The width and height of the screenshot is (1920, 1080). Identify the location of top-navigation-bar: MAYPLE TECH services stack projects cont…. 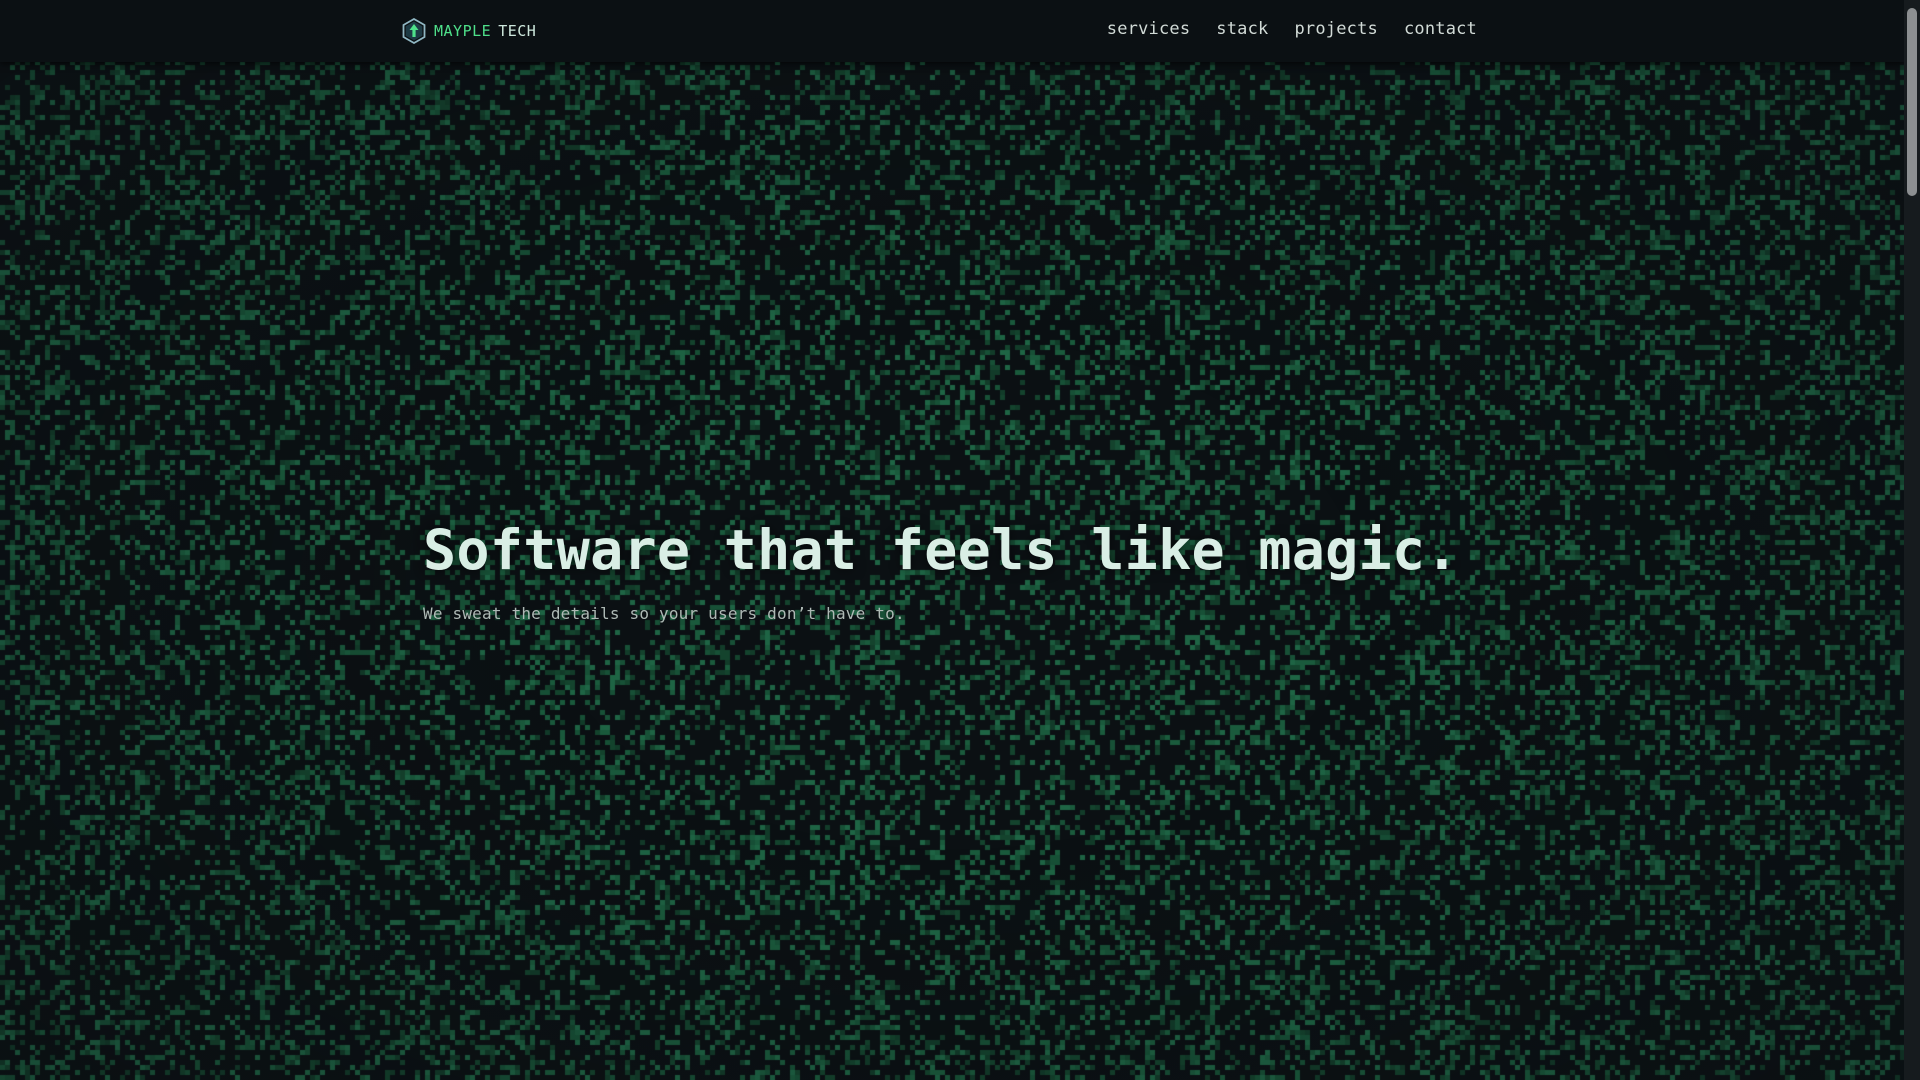
(952, 31).